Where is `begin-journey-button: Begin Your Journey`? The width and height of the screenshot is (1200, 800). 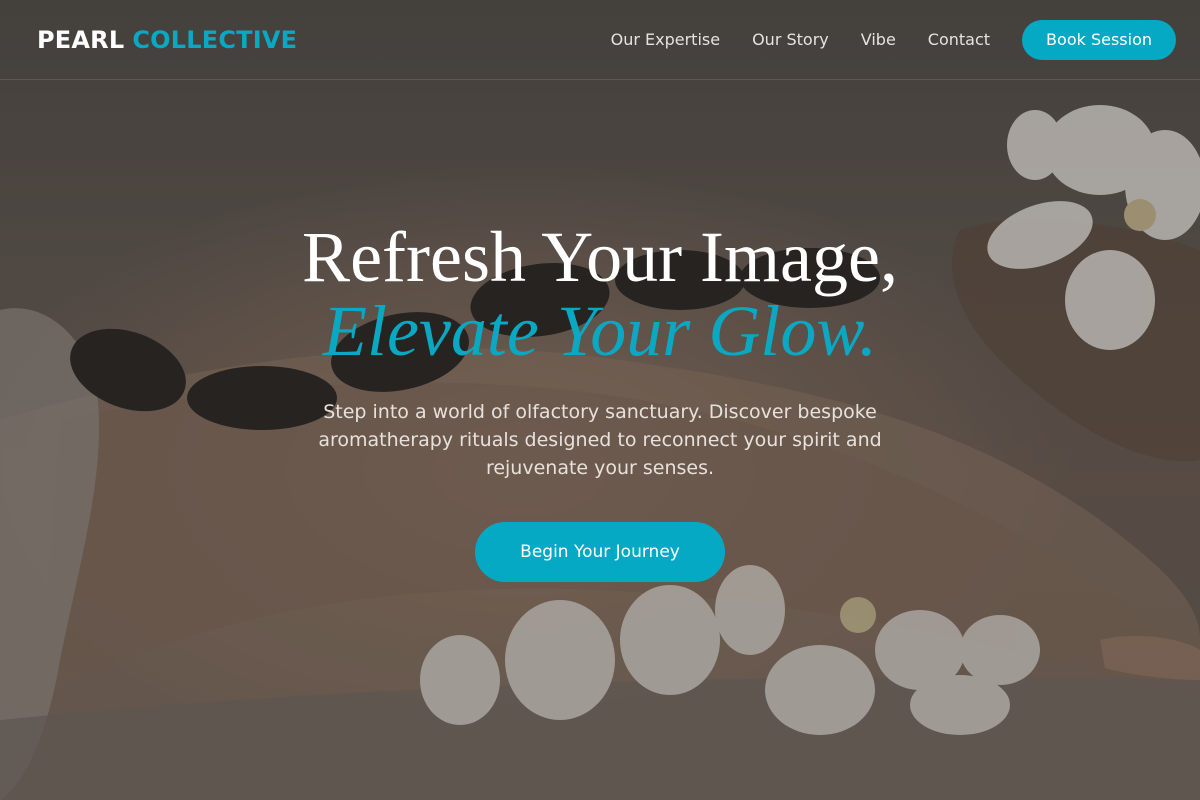
begin-journey-button: Begin Your Journey is located at coordinates (600, 552).